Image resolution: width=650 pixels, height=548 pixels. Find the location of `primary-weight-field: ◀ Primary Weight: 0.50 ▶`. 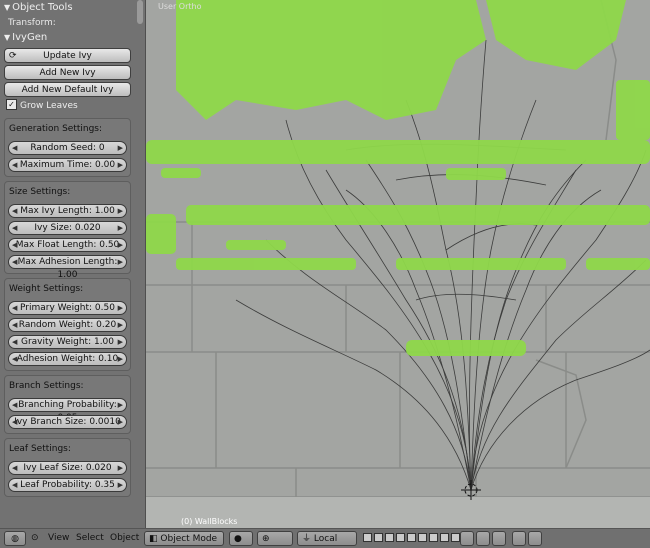

primary-weight-field: ◀ Primary Weight: 0.50 ▶ is located at coordinates (67, 308).